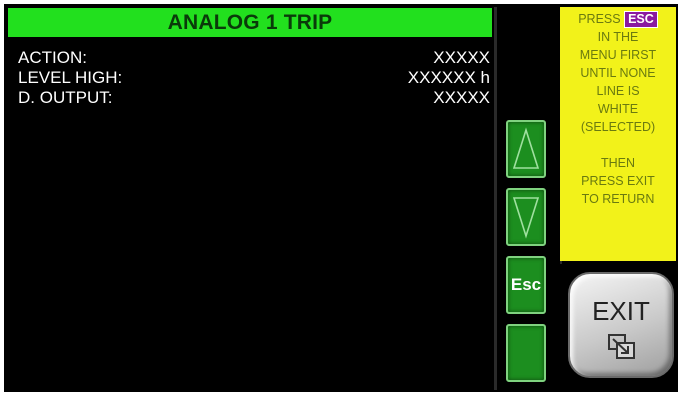 The height and width of the screenshot is (394, 681). Describe the element at coordinates (599, 19) in the screenshot. I see `hint-text: PRESS` at that location.